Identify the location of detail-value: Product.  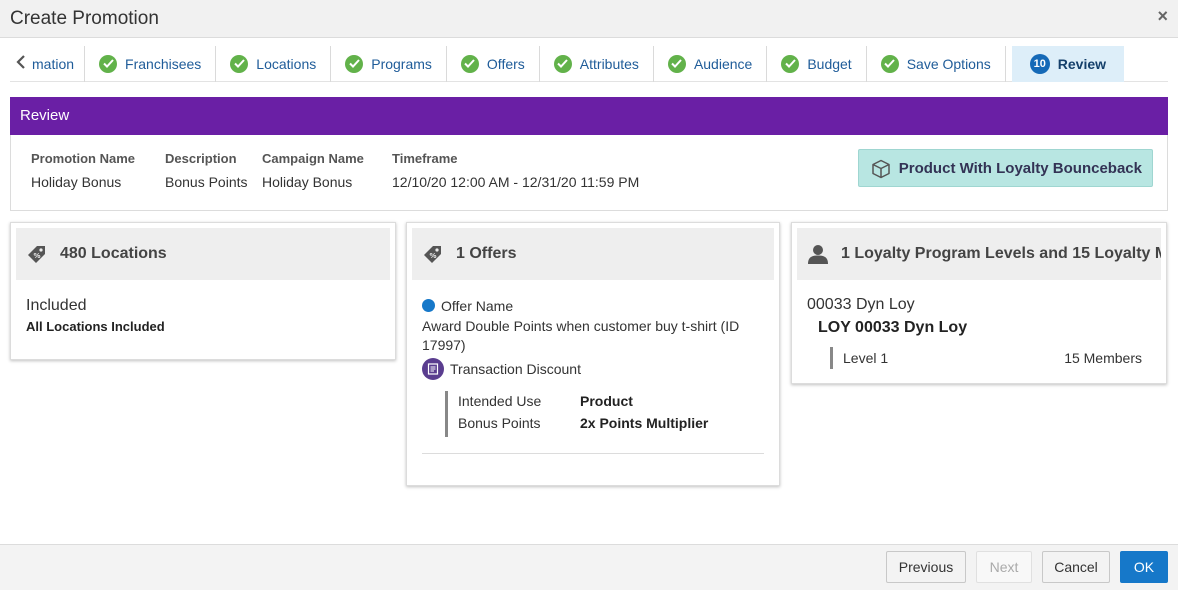
(606, 401).